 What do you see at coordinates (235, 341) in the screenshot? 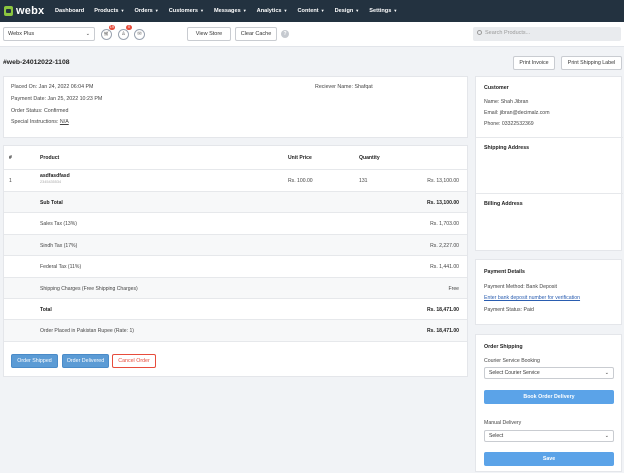
I see `table-footer-divider` at bounding box center [235, 341].